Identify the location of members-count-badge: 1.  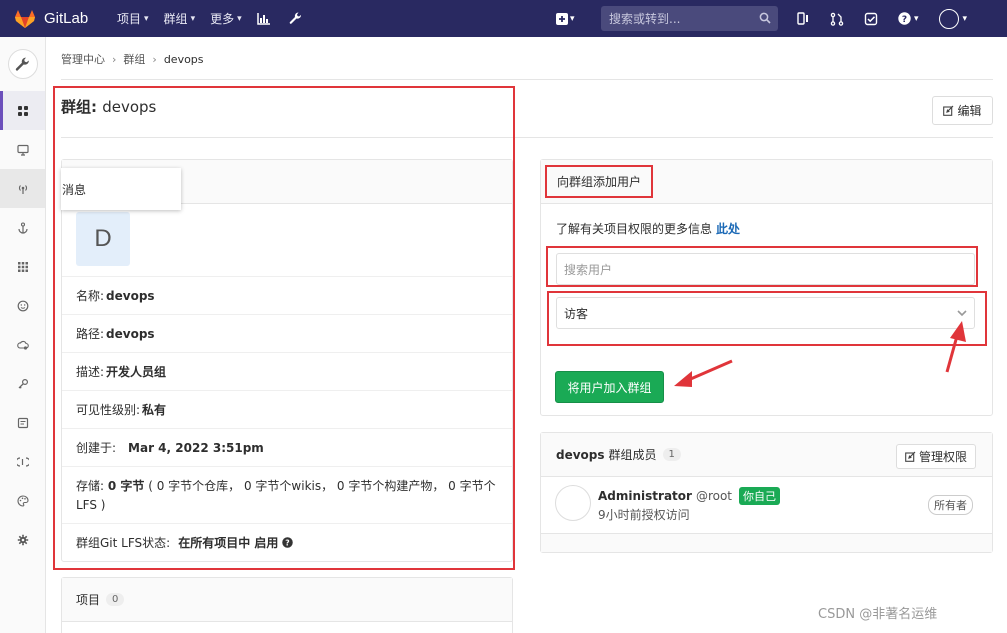
(671, 454).